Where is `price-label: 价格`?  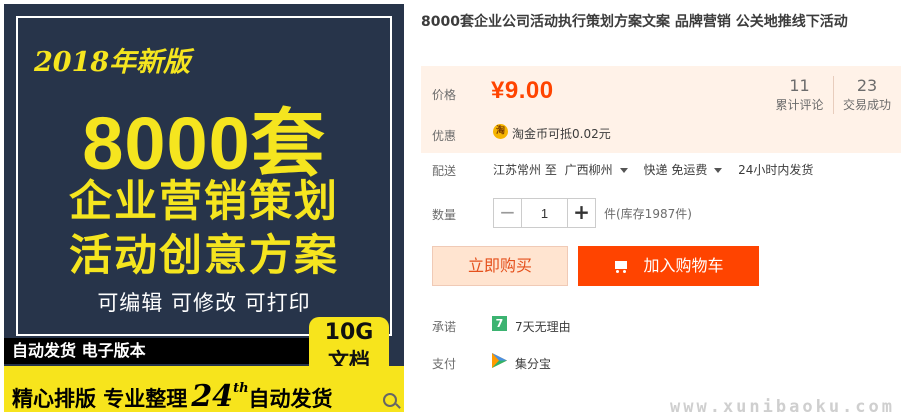 price-label: 价格 is located at coordinates (444, 95).